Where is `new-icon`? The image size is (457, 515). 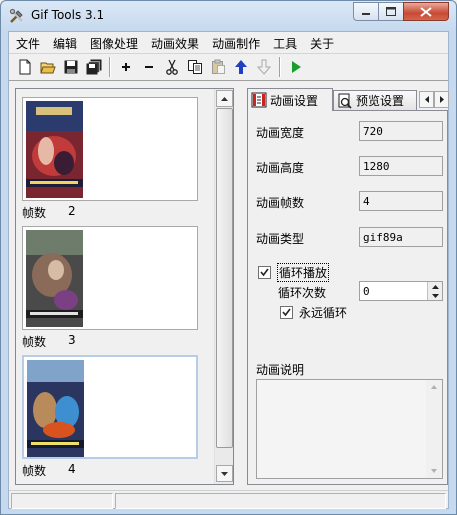
new-icon is located at coordinates (24, 67).